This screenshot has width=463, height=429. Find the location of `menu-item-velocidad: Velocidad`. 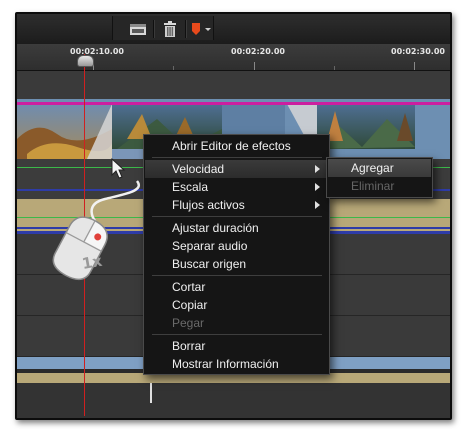

menu-item-velocidad: Velocidad is located at coordinates (236, 169).